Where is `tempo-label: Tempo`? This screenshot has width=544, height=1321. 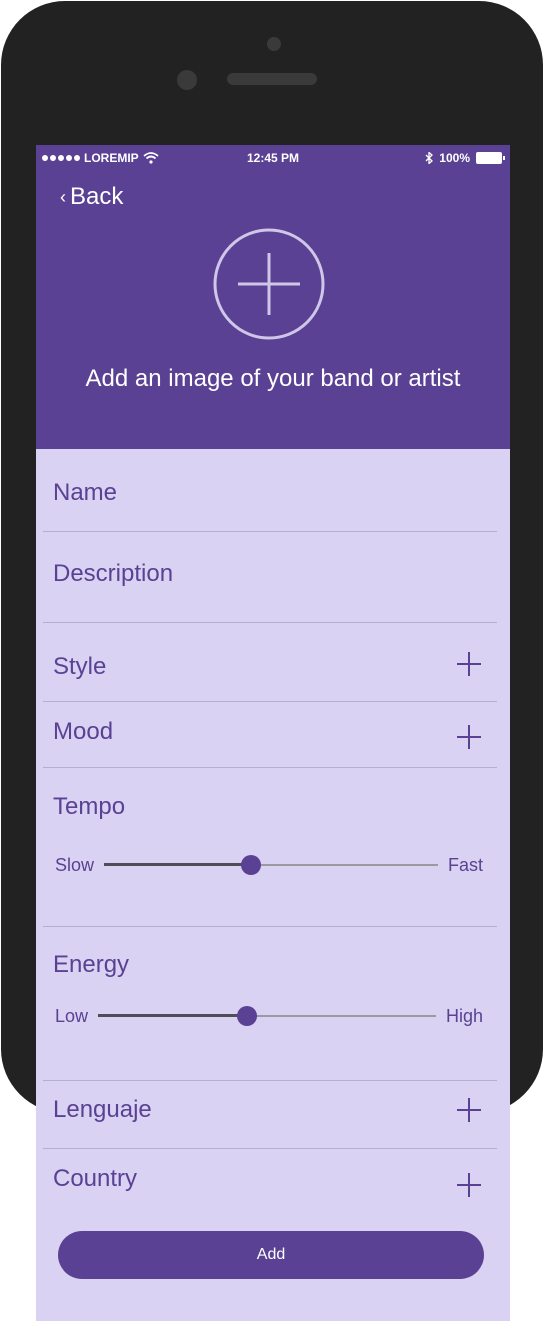 tempo-label: Tempo is located at coordinates (89, 806).